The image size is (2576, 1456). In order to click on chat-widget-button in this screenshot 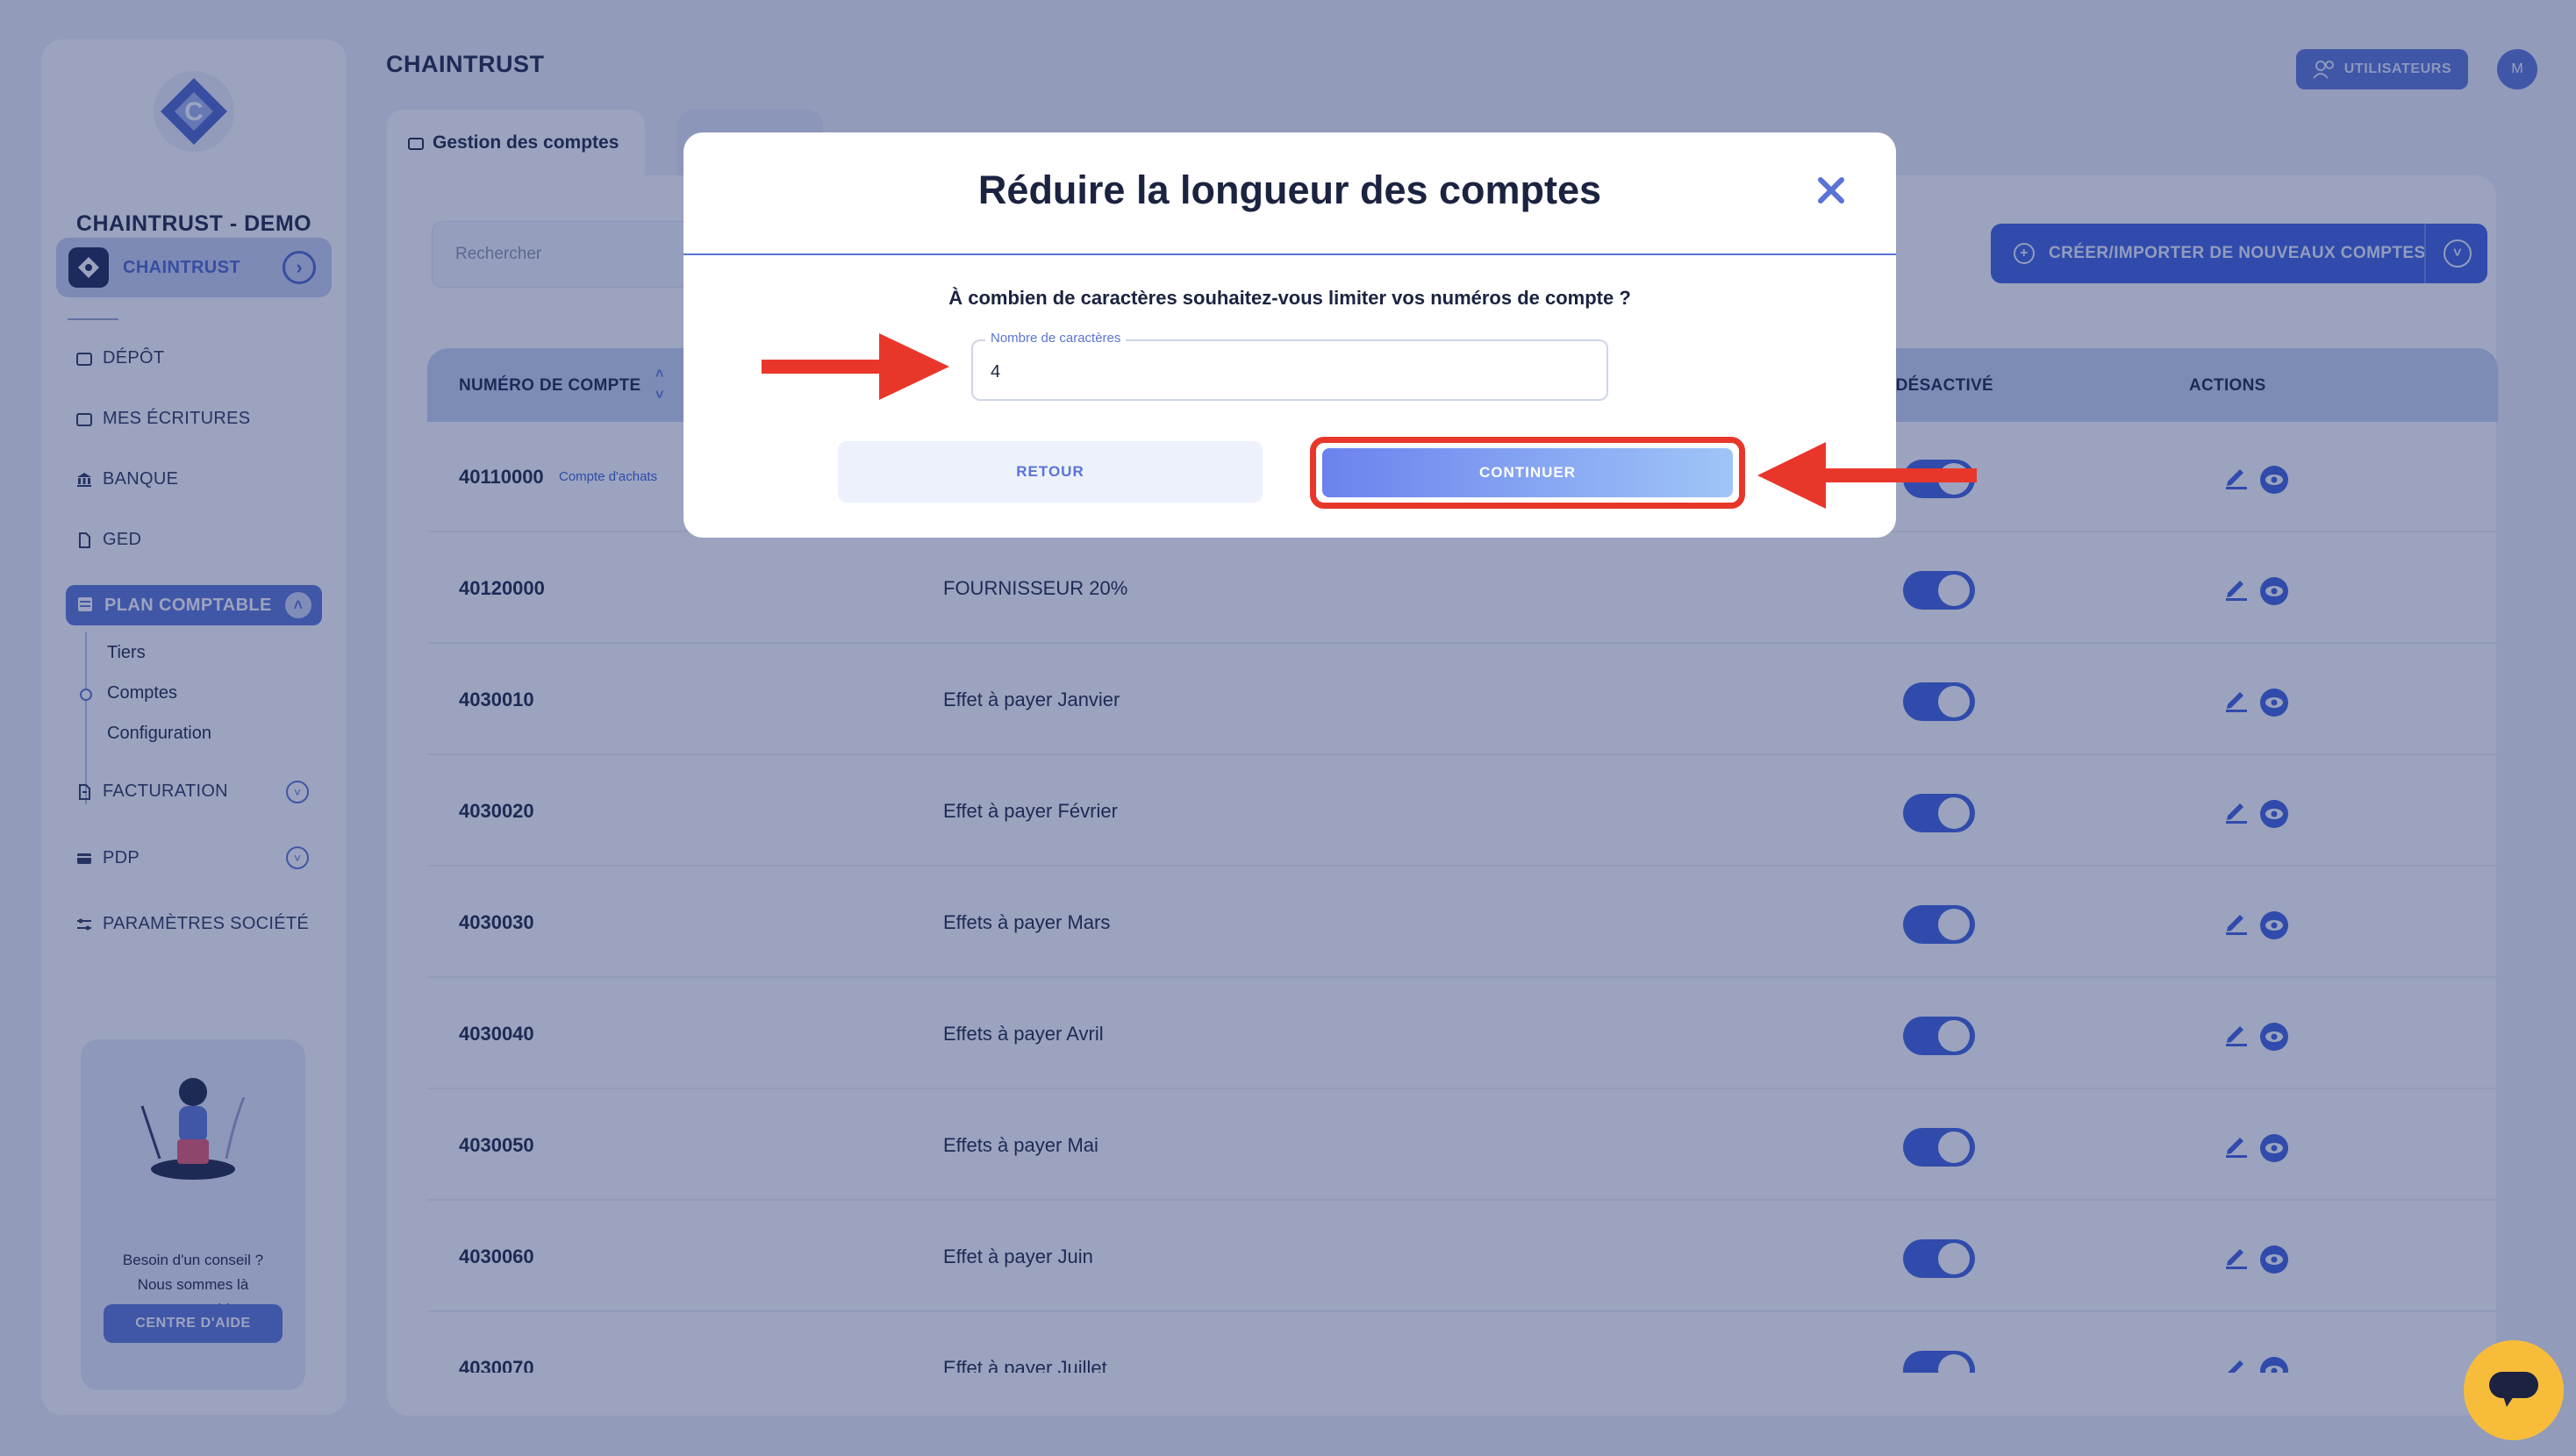, I will do `click(2514, 1390)`.